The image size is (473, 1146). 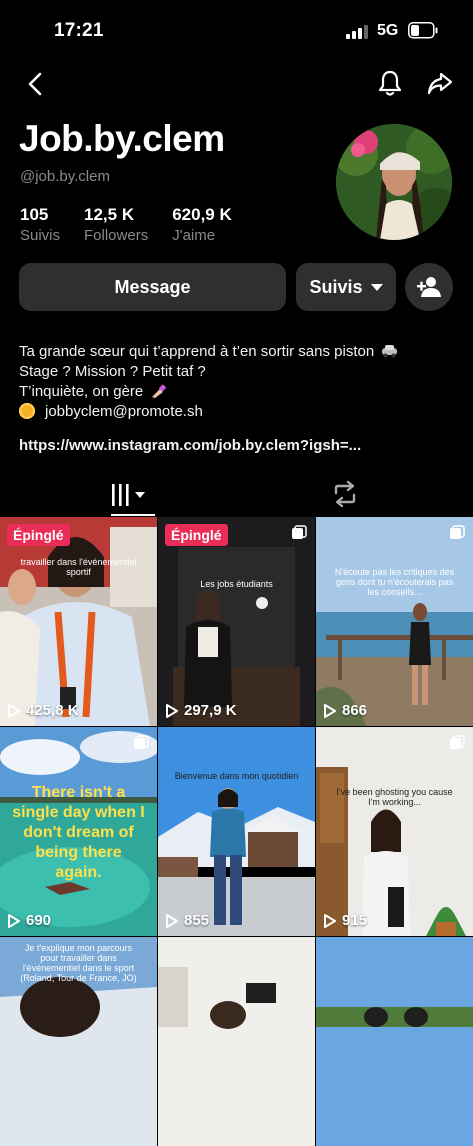 I want to click on repost-tab-icon, so click(x=345, y=494).